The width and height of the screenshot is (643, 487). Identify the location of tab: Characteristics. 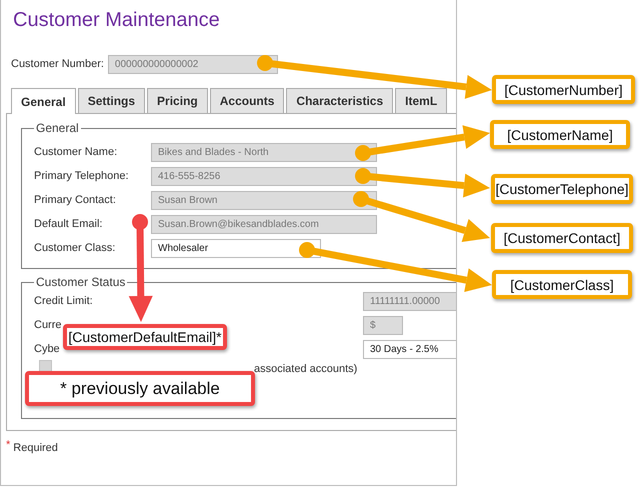
(340, 100).